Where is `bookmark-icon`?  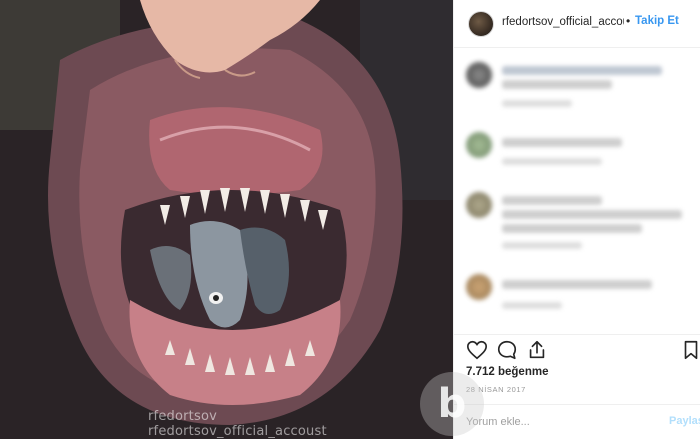 bookmark-icon is located at coordinates (690, 350).